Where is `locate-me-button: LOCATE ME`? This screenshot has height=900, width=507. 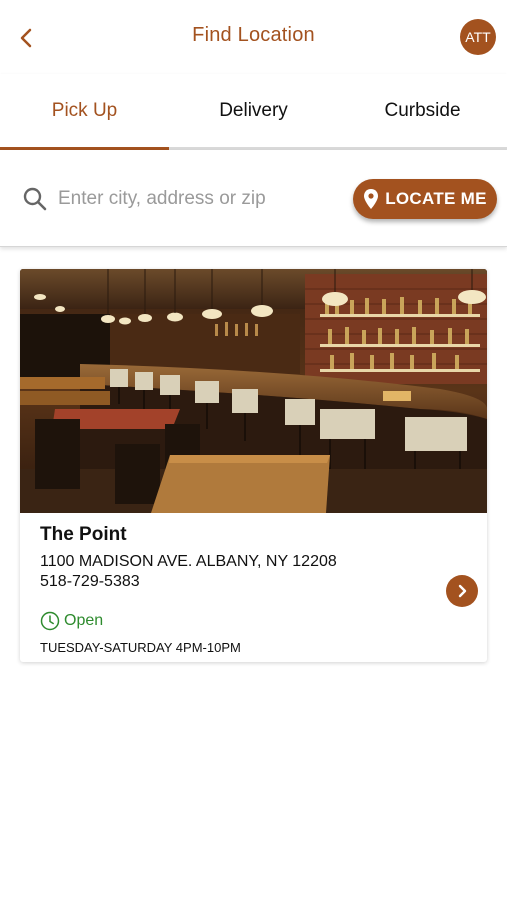 locate-me-button: LOCATE ME is located at coordinates (425, 199).